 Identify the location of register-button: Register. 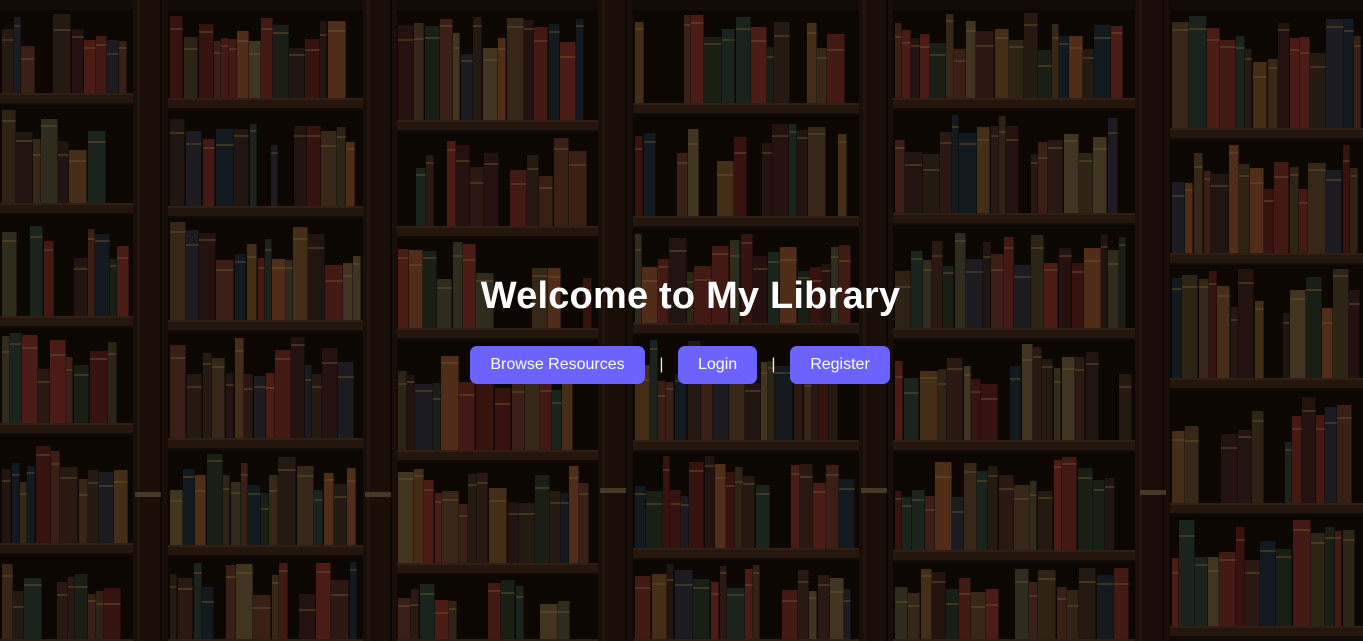
(840, 365).